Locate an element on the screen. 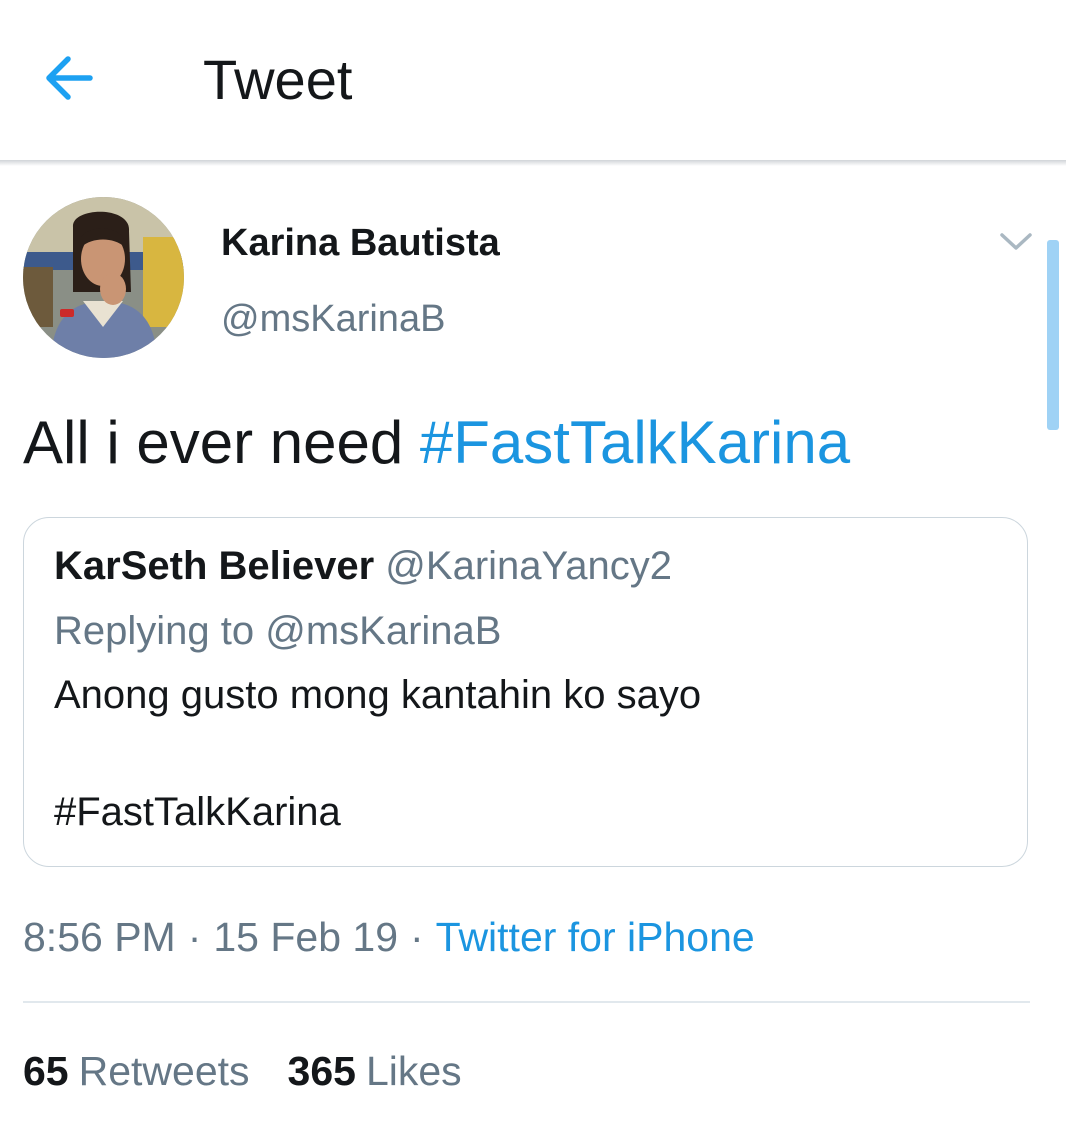  retweets-label: Retweets is located at coordinates (164, 1071).